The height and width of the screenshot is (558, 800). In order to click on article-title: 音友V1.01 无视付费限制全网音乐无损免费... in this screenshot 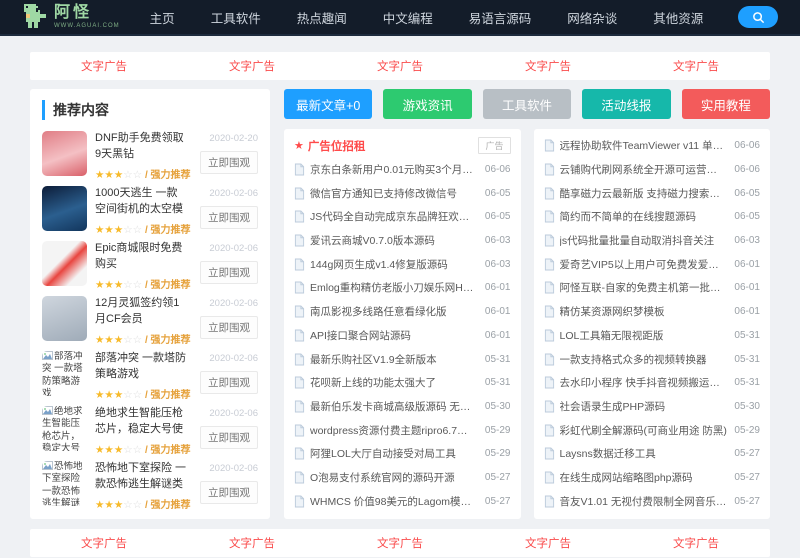, I will do `click(644, 501)`.